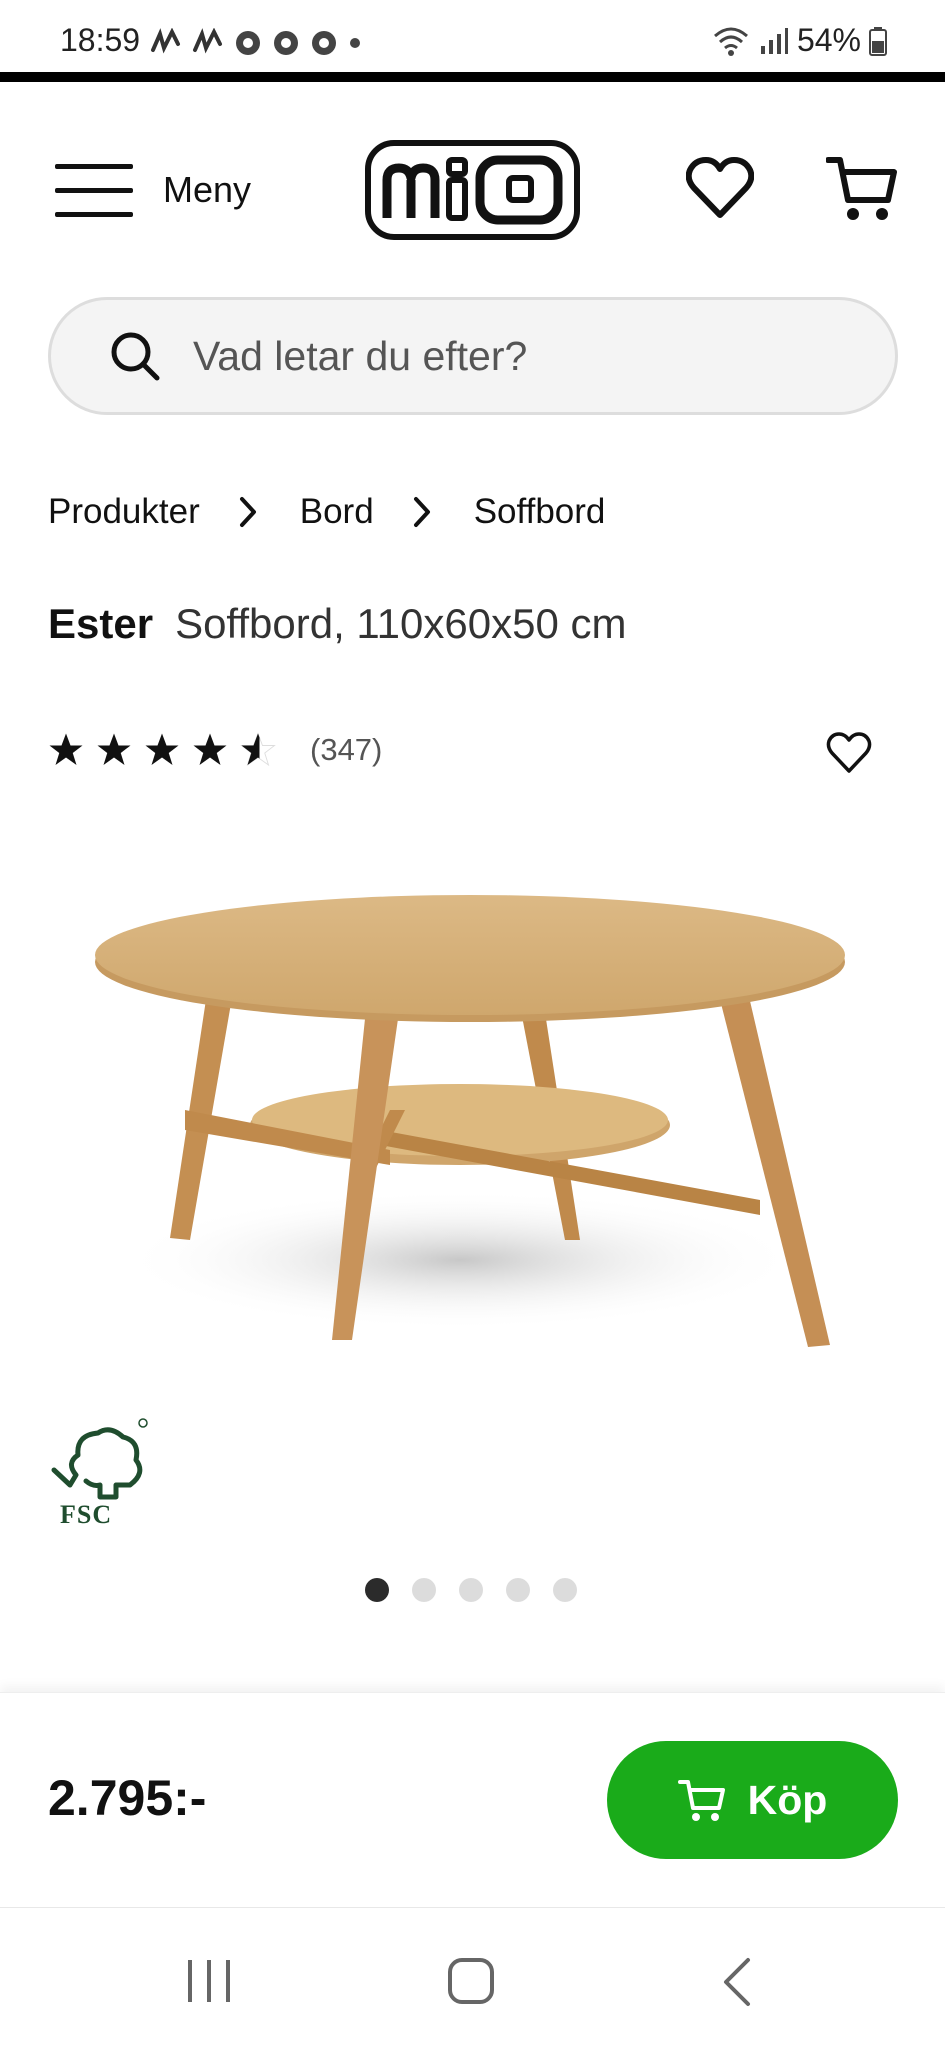 The image size is (945, 2048). Describe the element at coordinates (730, 41) in the screenshot. I see `wifi-icon` at that location.